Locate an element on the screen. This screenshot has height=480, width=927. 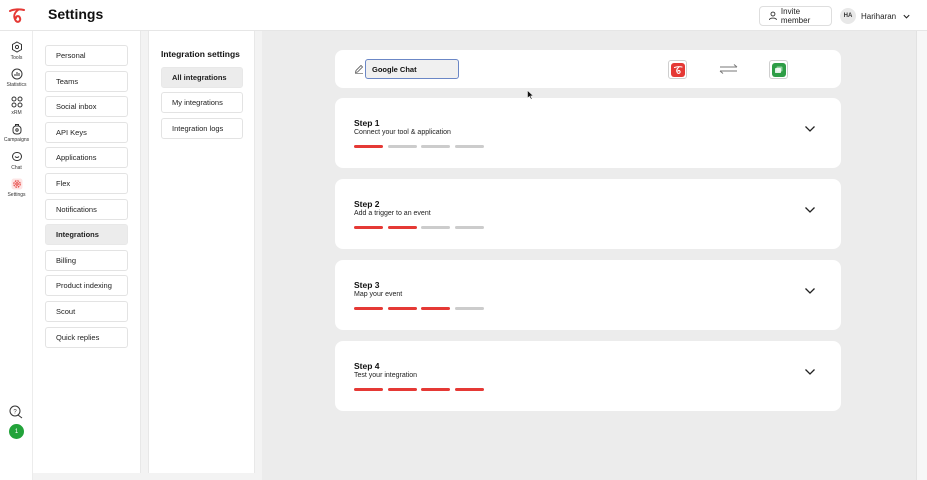
integration-name-input is located at coordinates (412, 69).